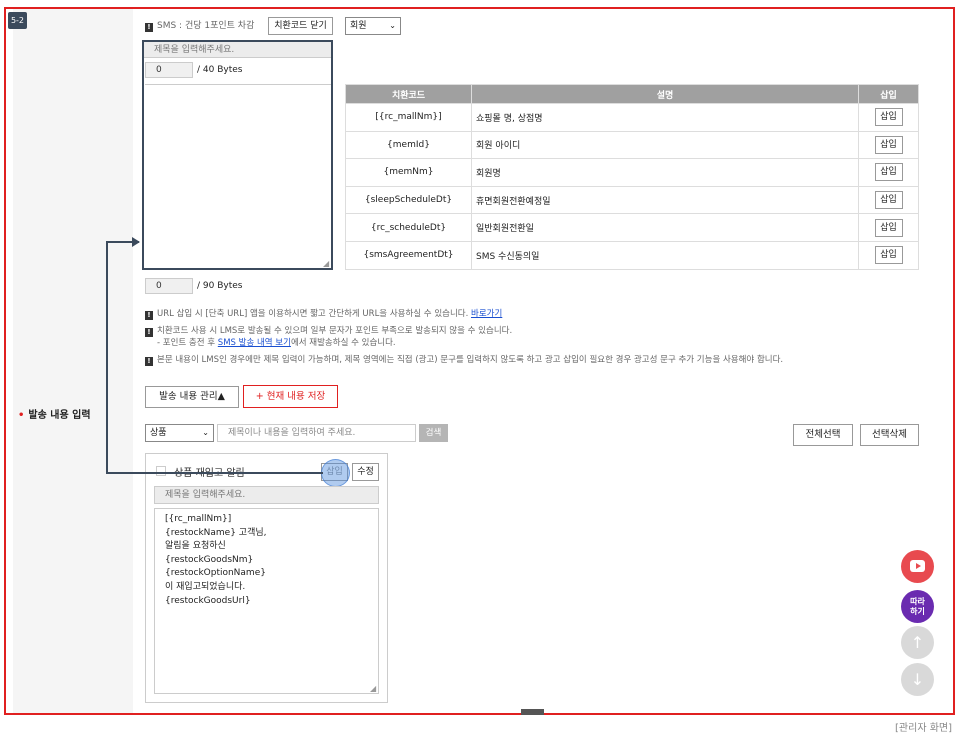  I want to click on body-byte-limit: / 90 Bytes, so click(220, 286).